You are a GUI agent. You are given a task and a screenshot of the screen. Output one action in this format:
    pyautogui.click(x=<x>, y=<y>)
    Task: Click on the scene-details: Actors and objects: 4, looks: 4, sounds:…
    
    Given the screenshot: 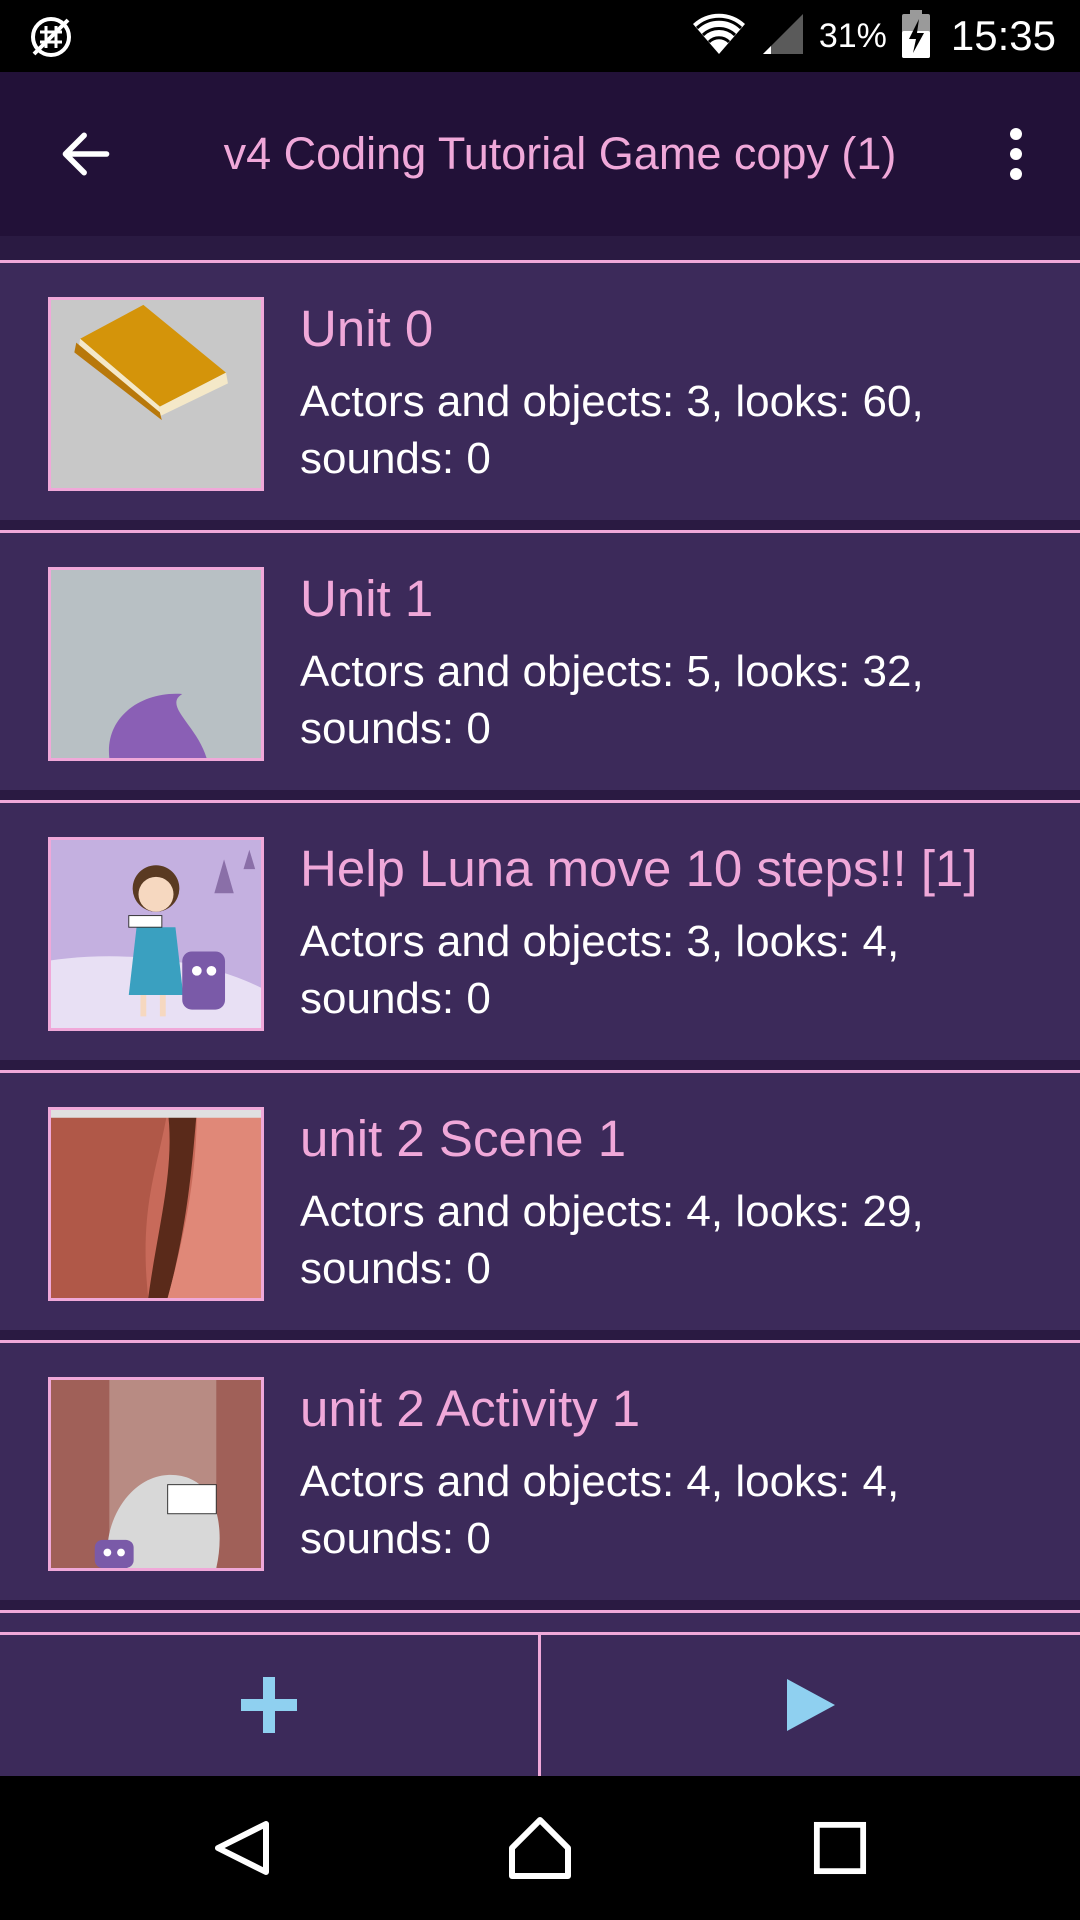 What is the action you would take?
    pyautogui.click(x=600, y=1510)
    